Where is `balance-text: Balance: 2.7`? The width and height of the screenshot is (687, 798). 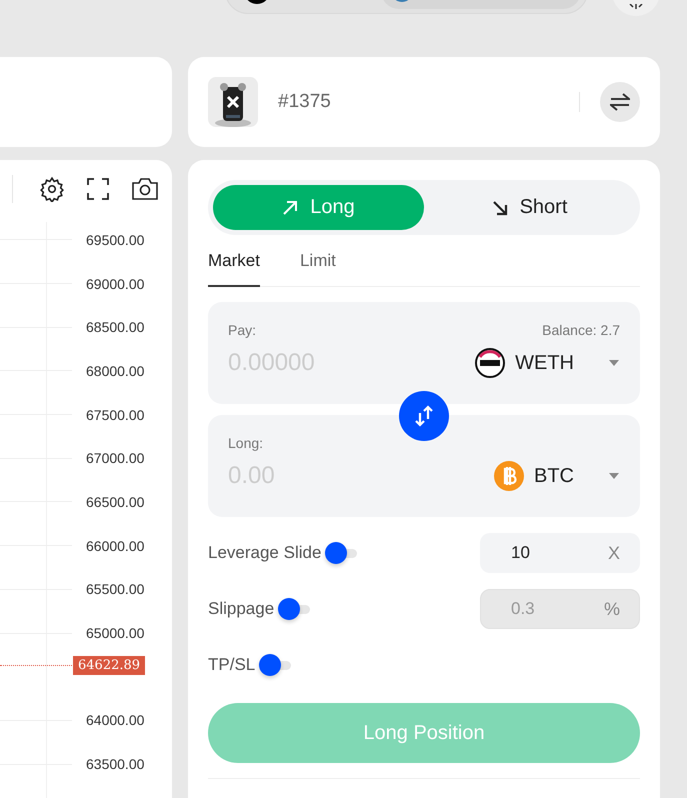 balance-text: Balance: 2.7 is located at coordinates (581, 330).